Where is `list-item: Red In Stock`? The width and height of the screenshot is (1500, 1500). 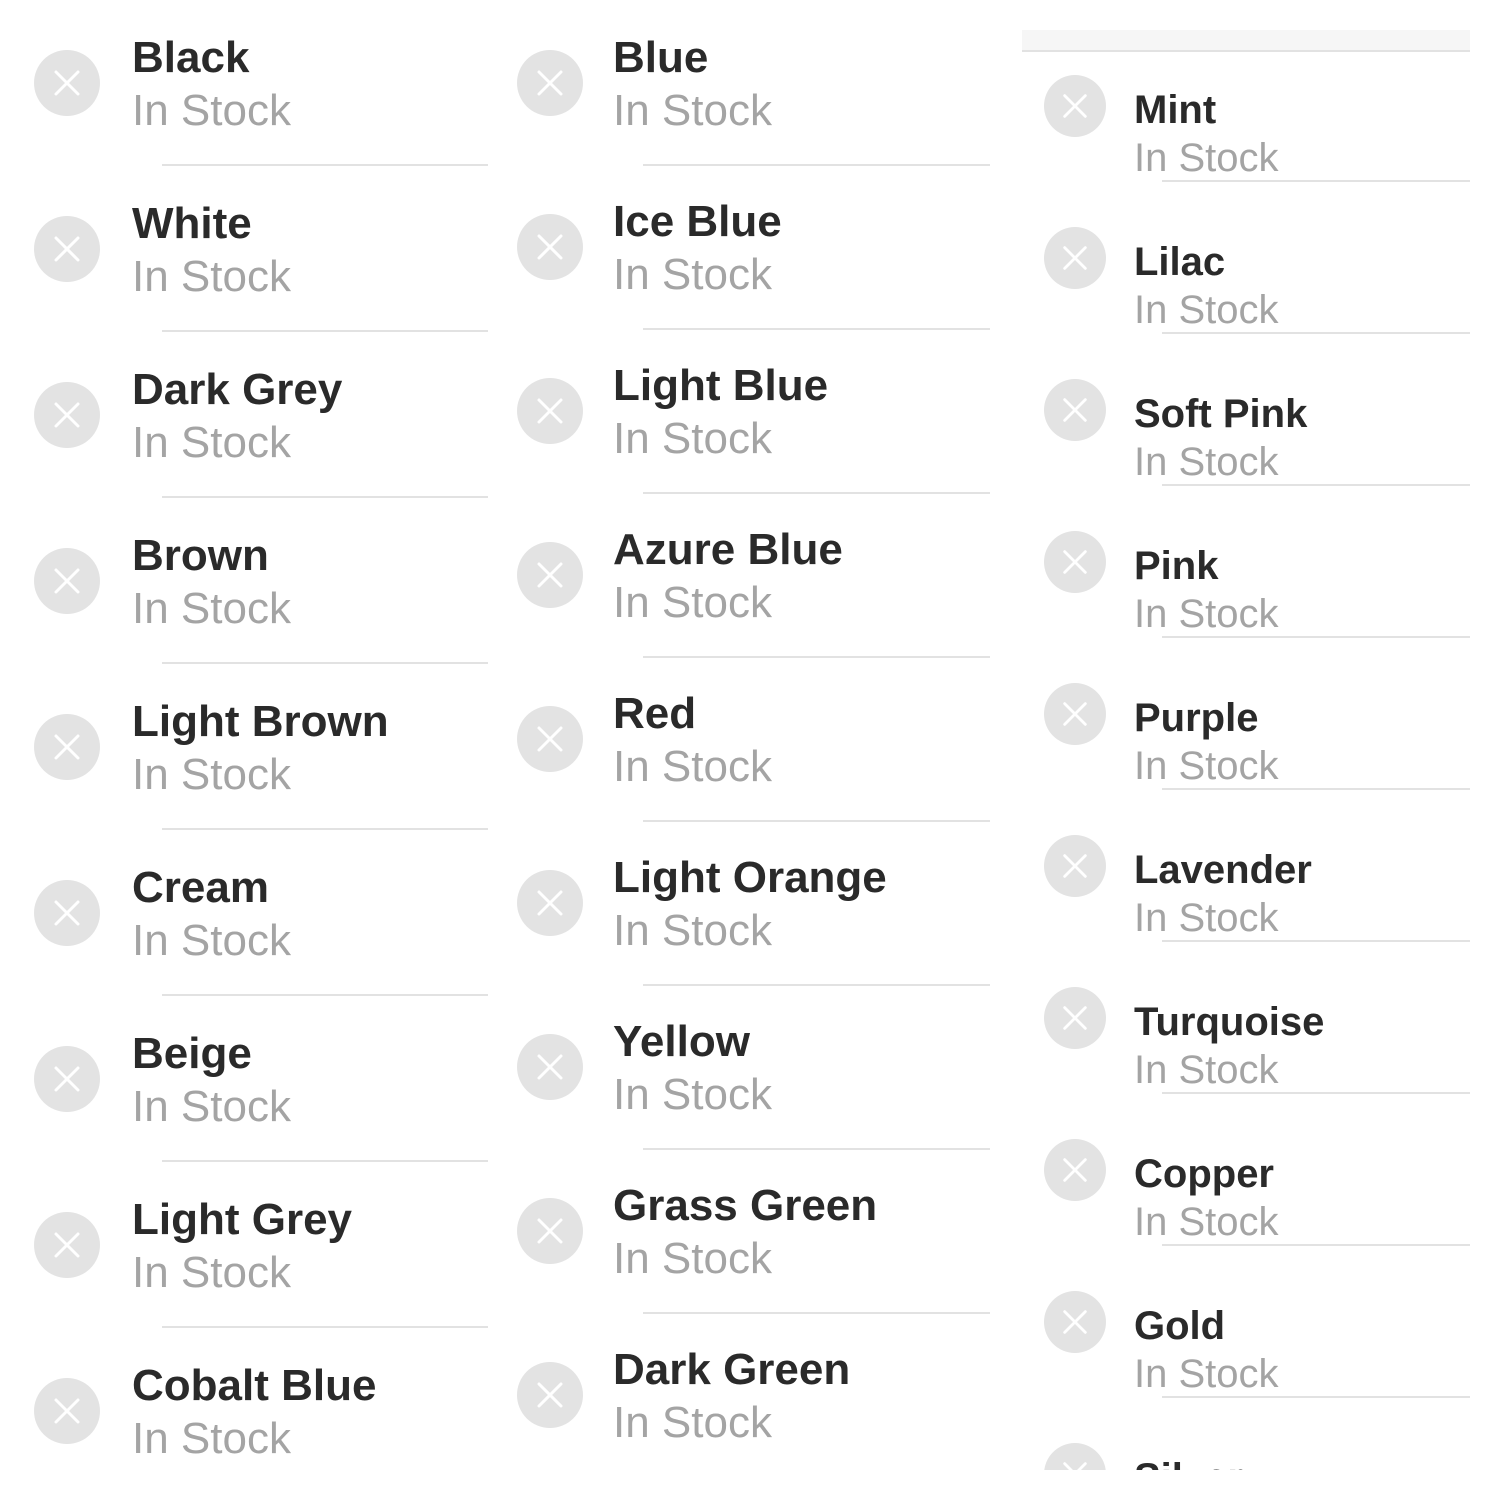 list-item: Red In Stock is located at coordinates (745, 739).